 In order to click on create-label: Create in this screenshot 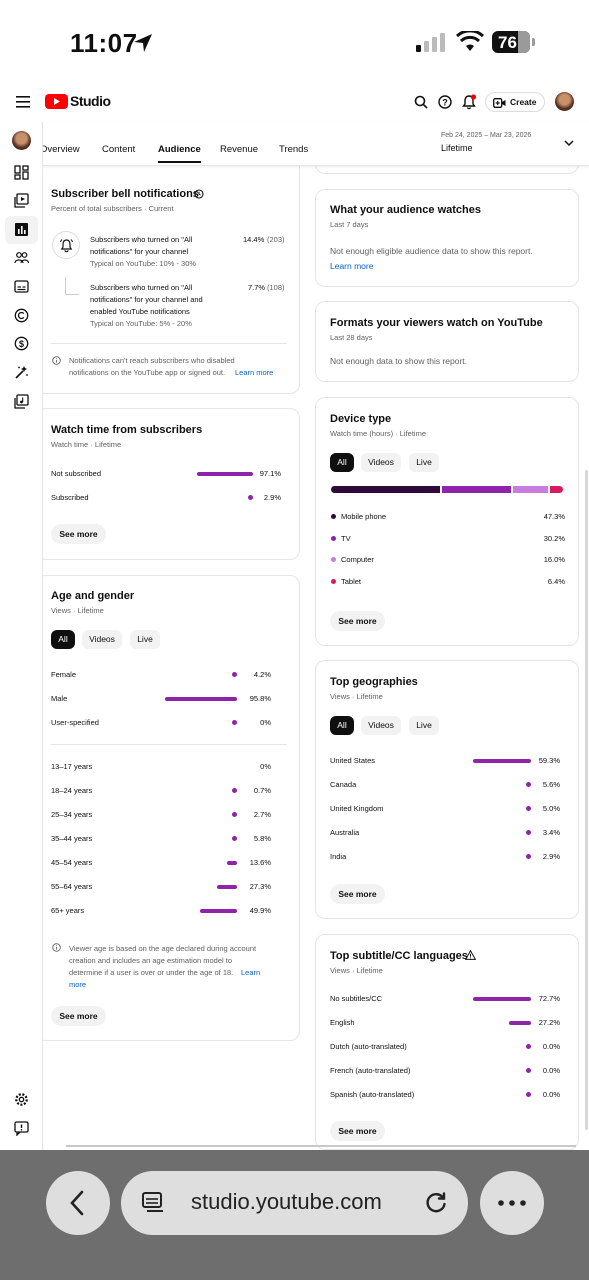, I will do `click(523, 102)`.